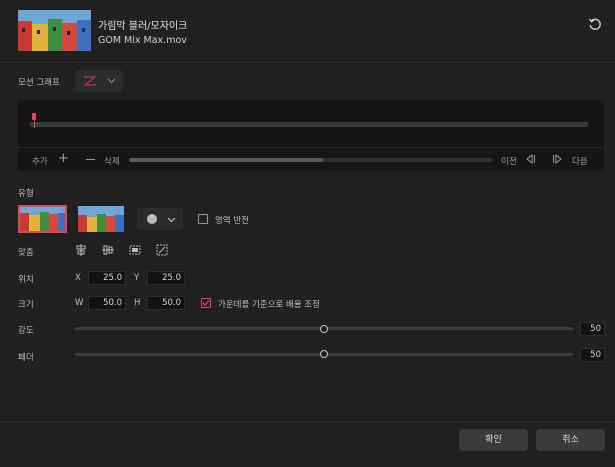 Image resolution: width=615 pixels, height=467 pixels. Describe the element at coordinates (324, 354) in the screenshot. I see `feather-slider-knob` at that location.